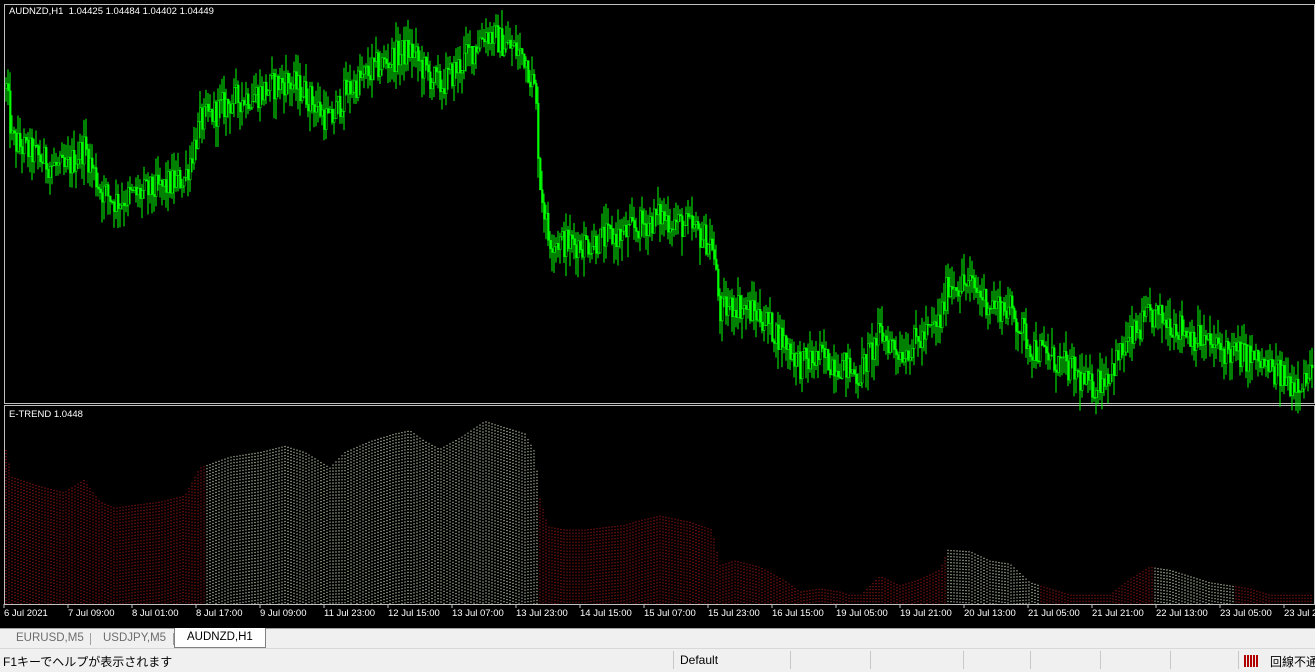 Image resolution: width=1315 pixels, height=672 pixels. What do you see at coordinates (1118, 613) in the screenshot?
I see `x-tick-label: 21 Jul 21:00` at bounding box center [1118, 613].